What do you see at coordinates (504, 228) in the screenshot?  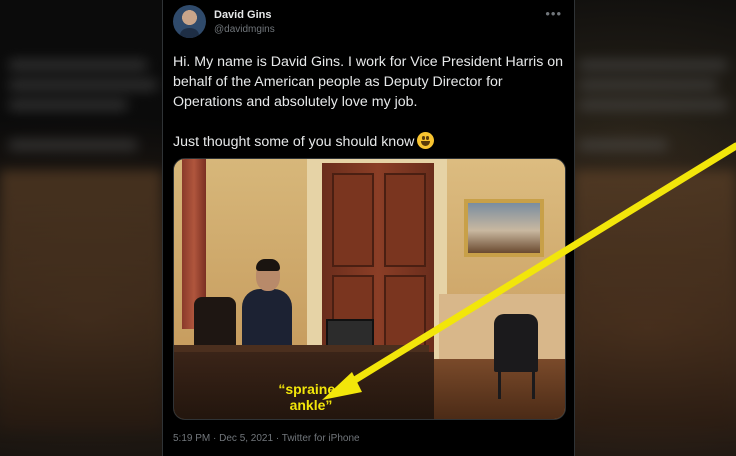 I see `photo-wall-picture` at bounding box center [504, 228].